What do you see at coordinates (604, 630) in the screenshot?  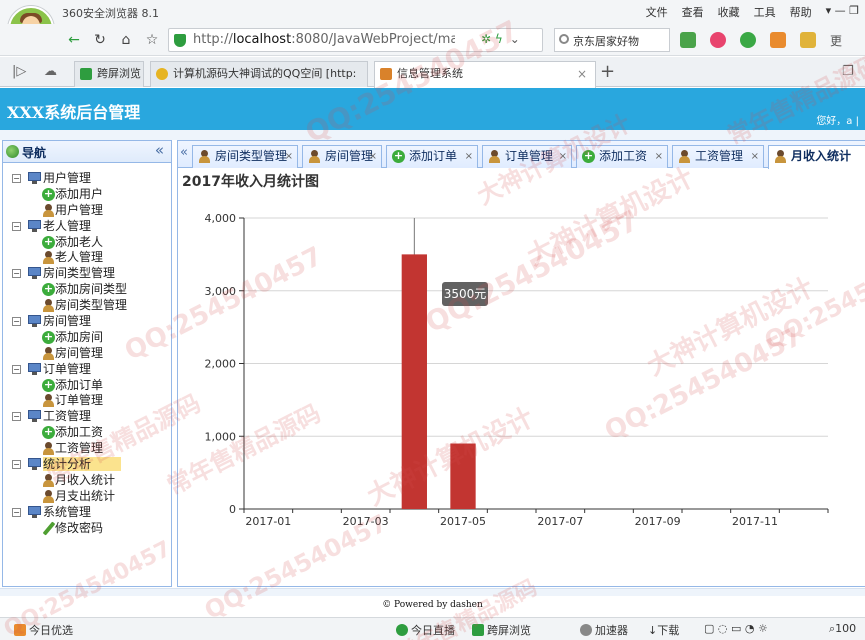 I see `accelerator: 加速器` at bounding box center [604, 630].